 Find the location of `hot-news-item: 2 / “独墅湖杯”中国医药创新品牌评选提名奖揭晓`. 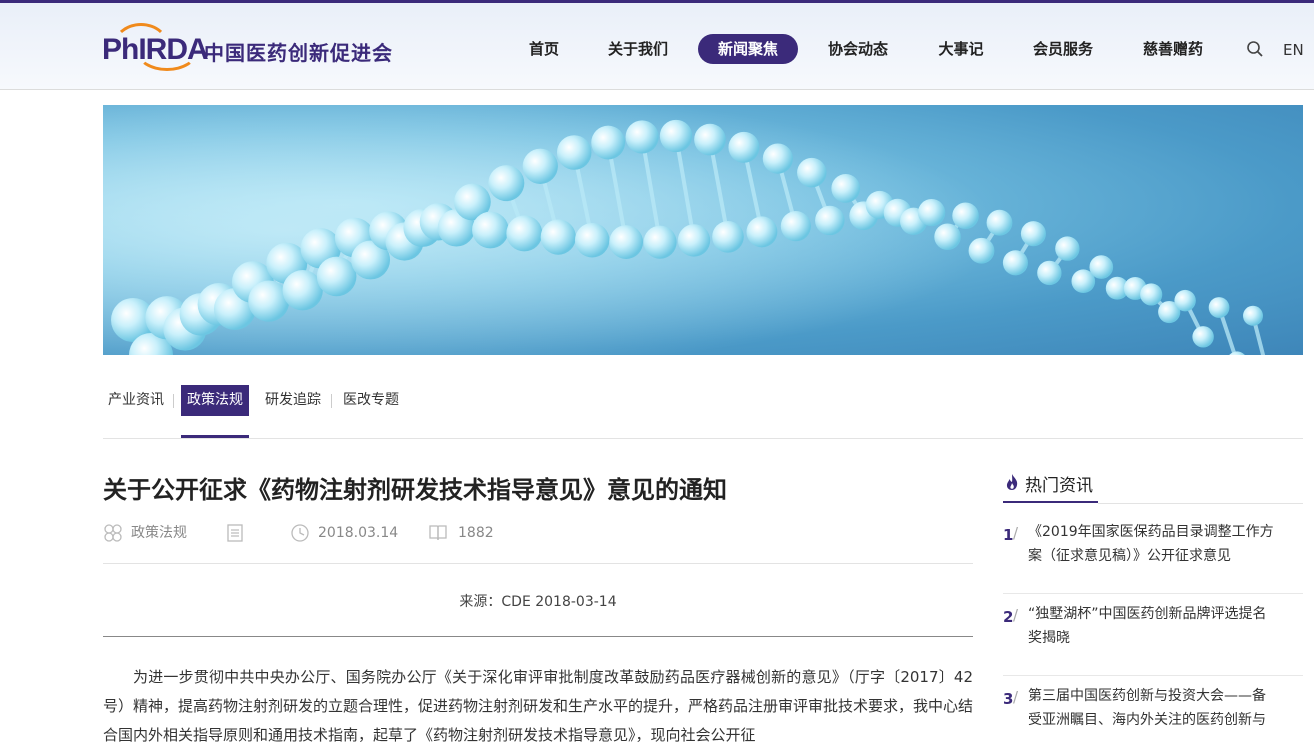

hot-news-item: 2 / “独墅湖杯”中国医药创新品牌评选提名奖揭晓 is located at coordinates (1153, 635).